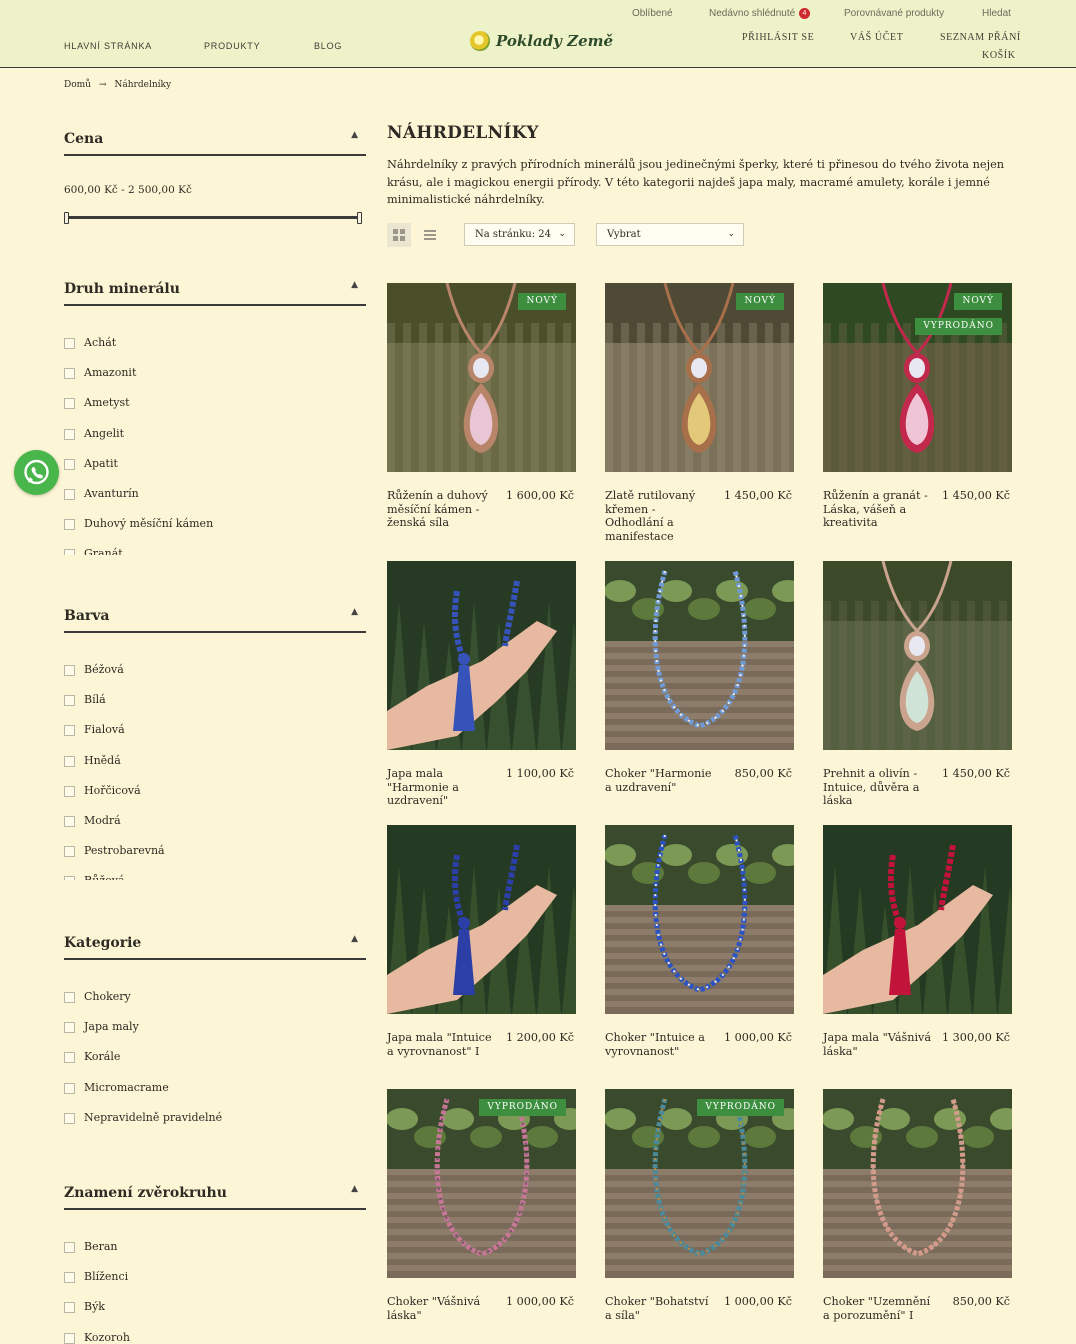 This screenshot has width=1076, height=1344. I want to click on product-name: Japa mala "Intuice a vyrovnanost" I, so click(442, 1044).